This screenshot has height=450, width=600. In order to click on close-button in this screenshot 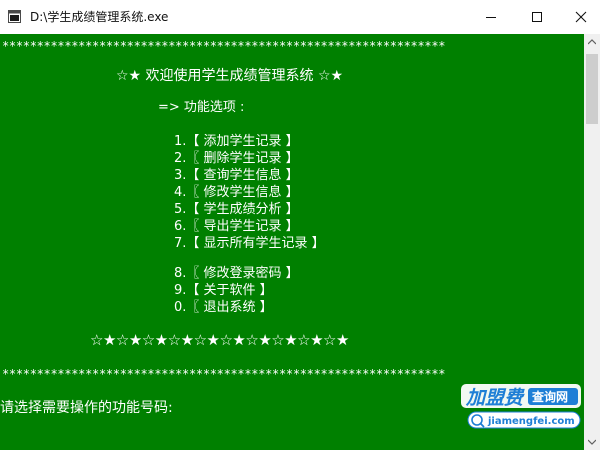, I will do `click(579, 17)`.